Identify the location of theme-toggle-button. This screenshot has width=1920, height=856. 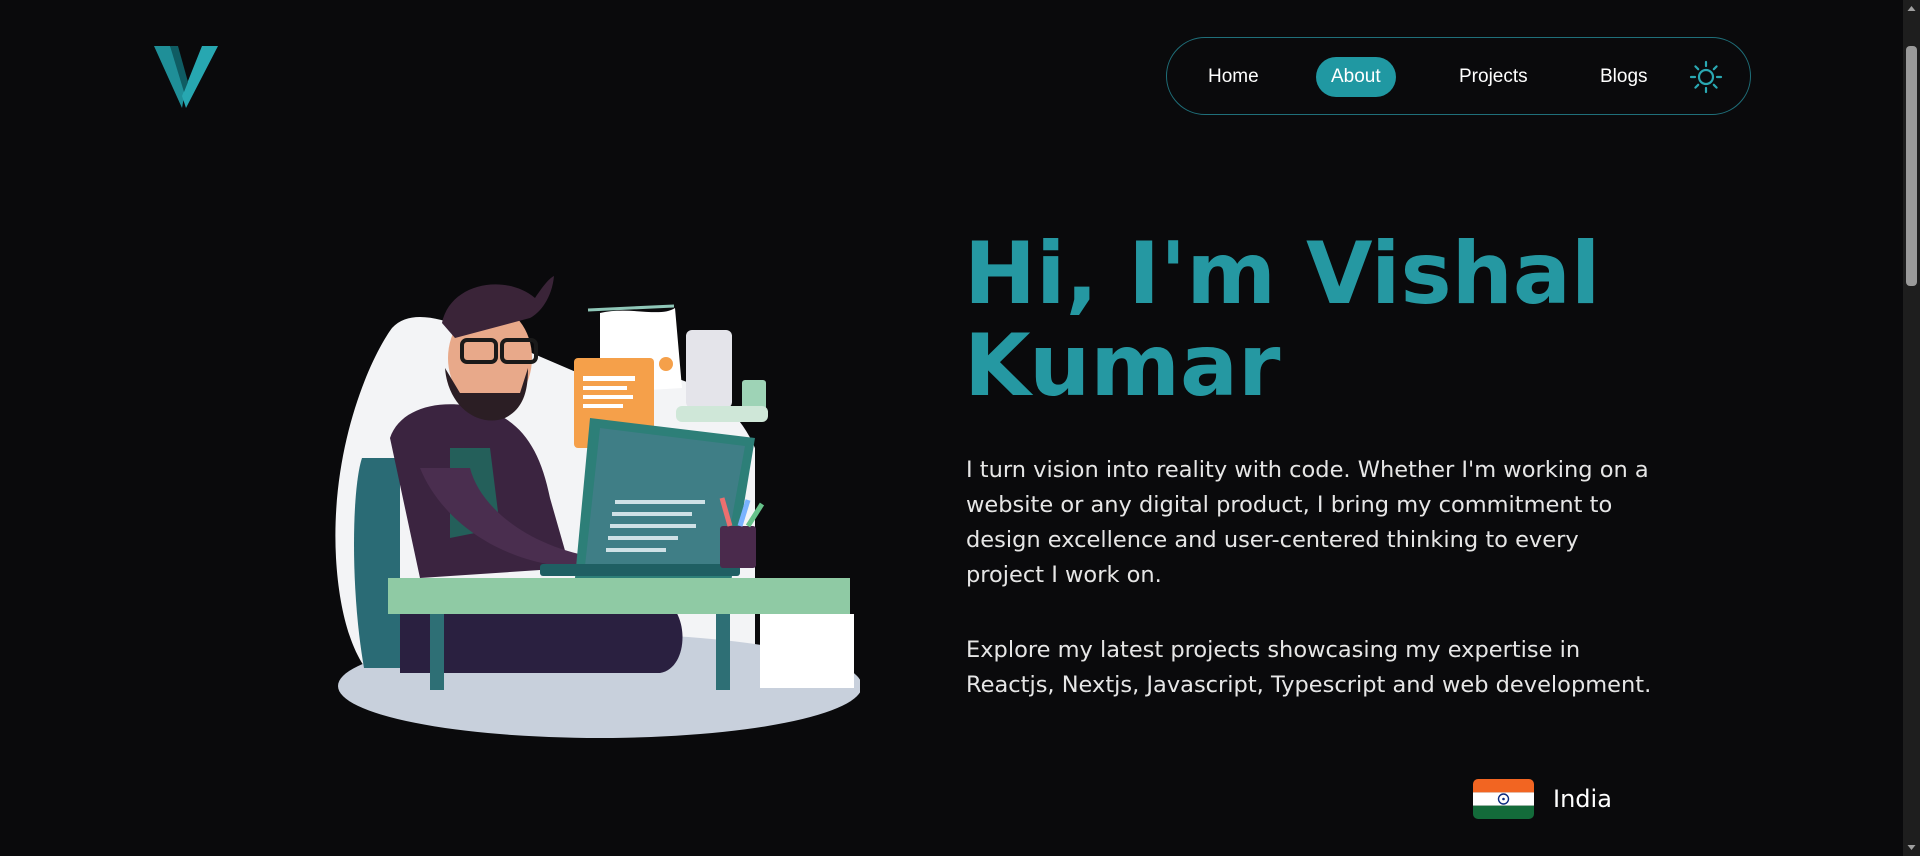
(1706, 77).